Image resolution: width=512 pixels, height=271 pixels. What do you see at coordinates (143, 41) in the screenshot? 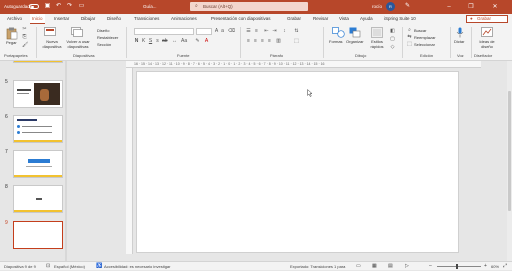
I see `italic-icon: K` at bounding box center [143, 41].